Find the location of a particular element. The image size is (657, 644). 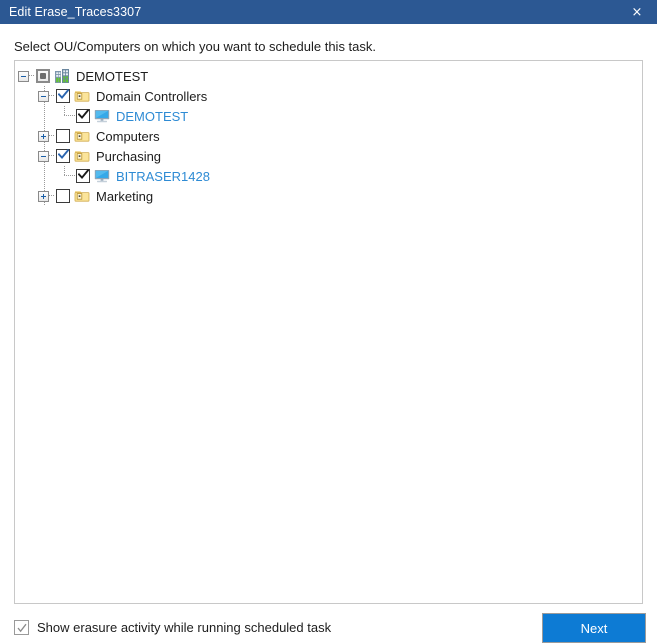

tree-node-row: Marketing is located at coordinates (328, 196).